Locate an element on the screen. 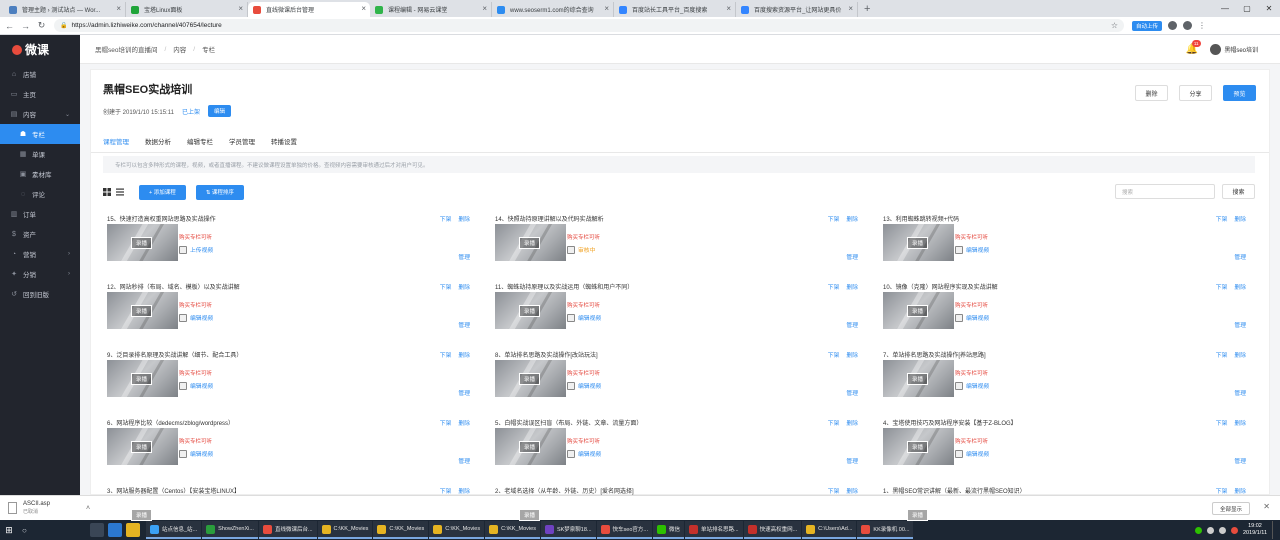  windows-start-icon: ⊞ is located at coordinates (9, 530).